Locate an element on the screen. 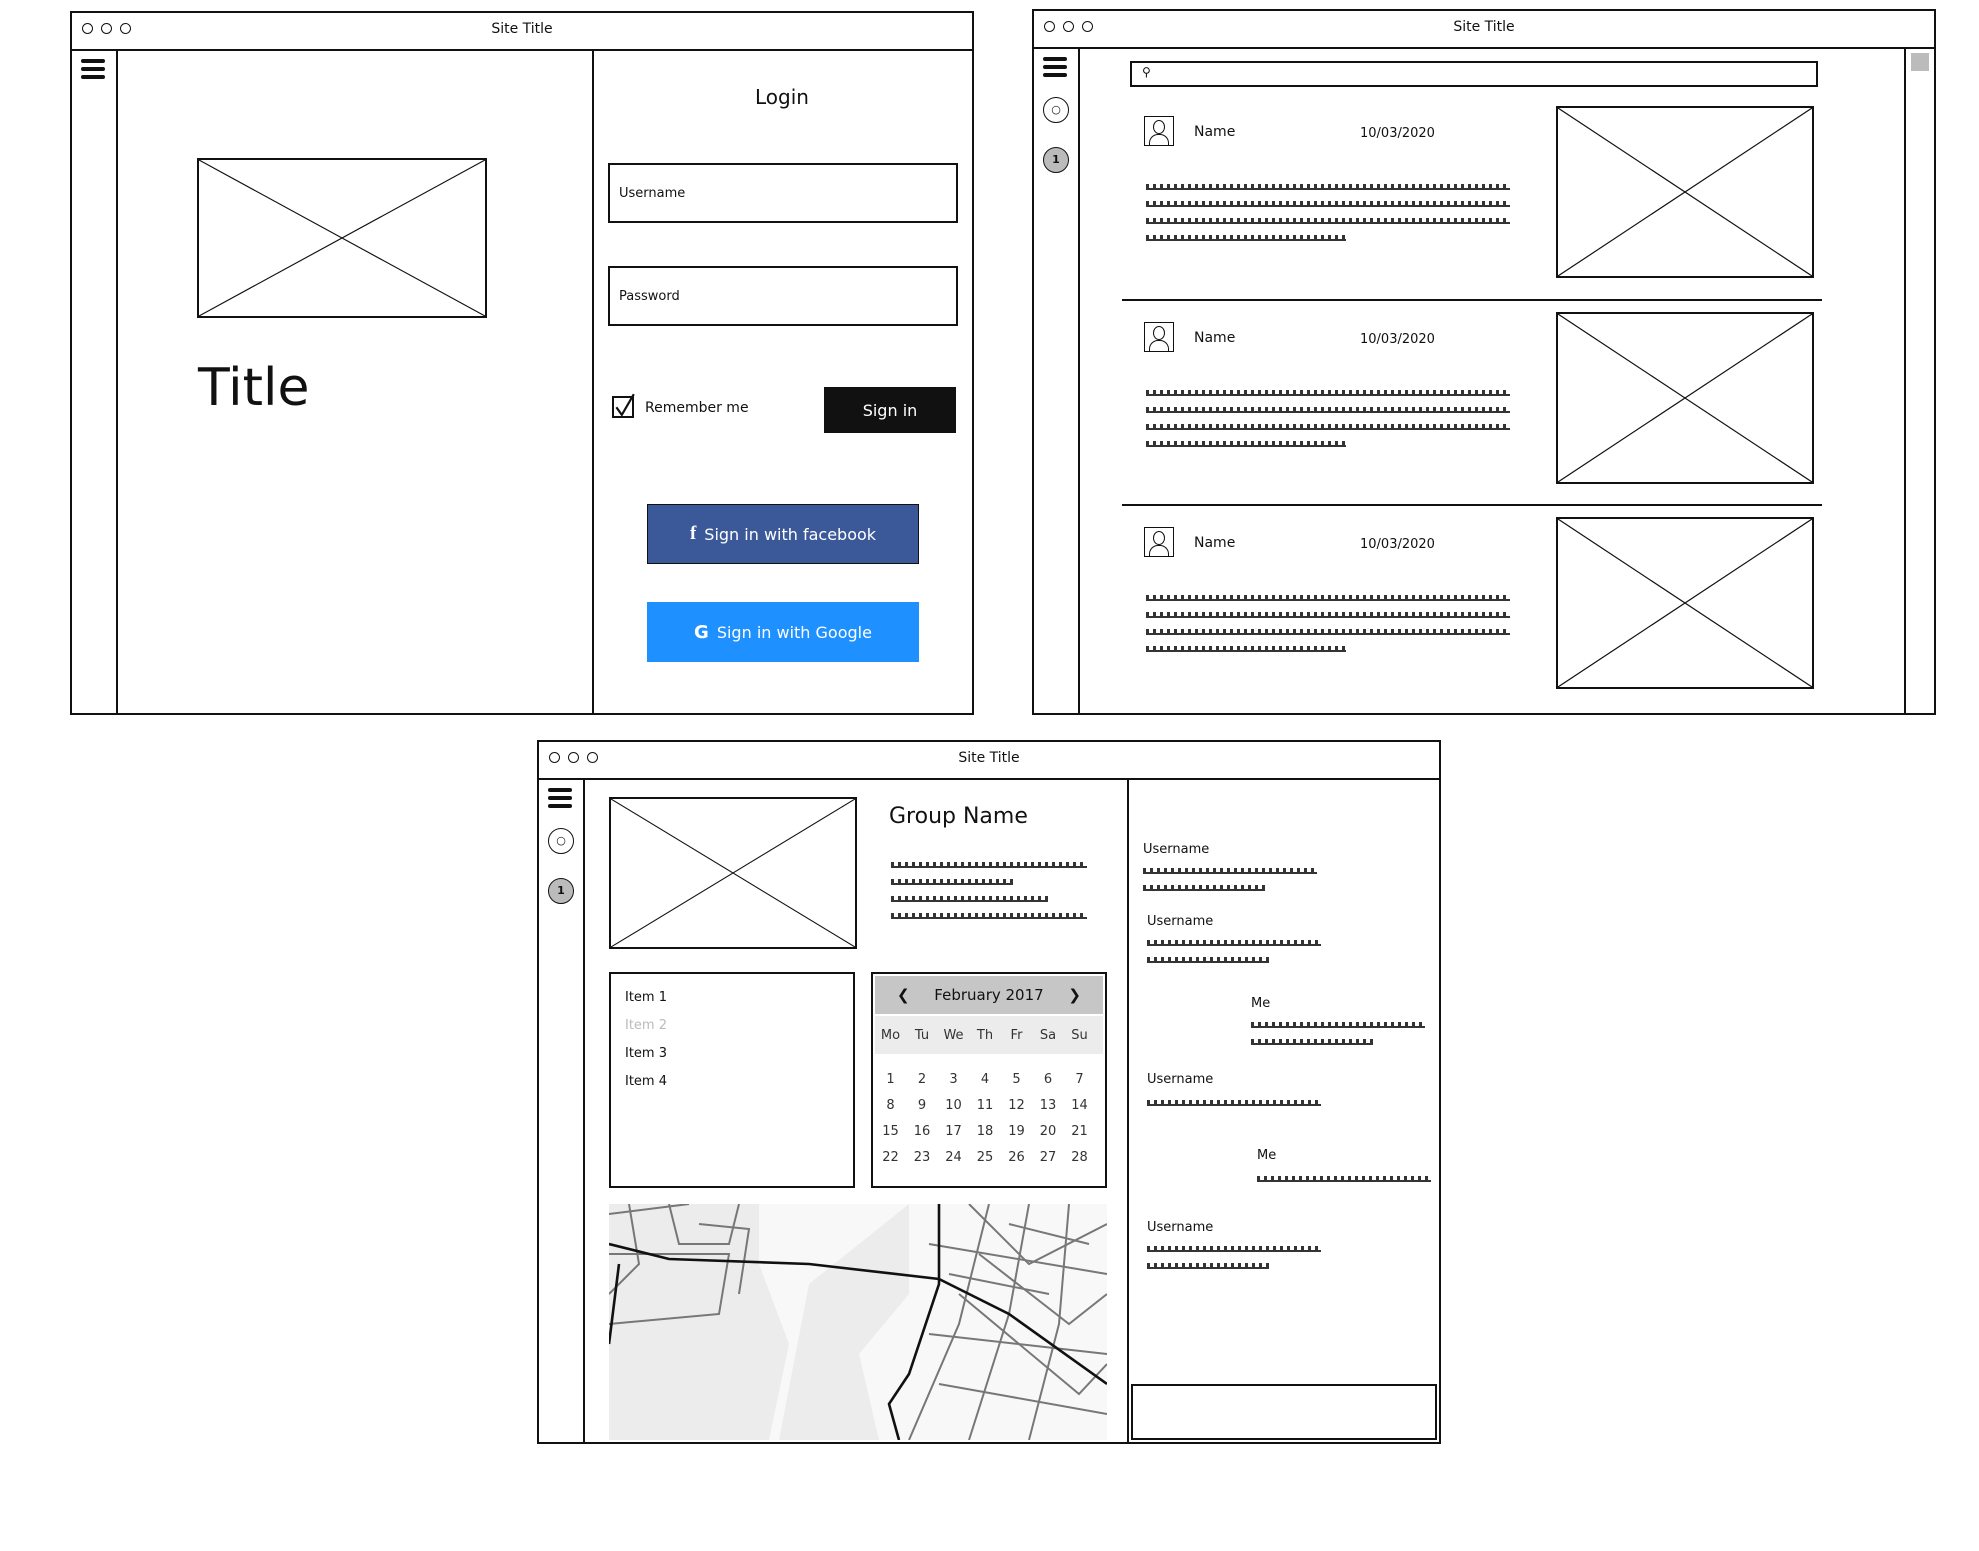 The height and width of the screenshot is (1551, 1979). calendar-day: 26 is located at coordinates (1016, 1157).